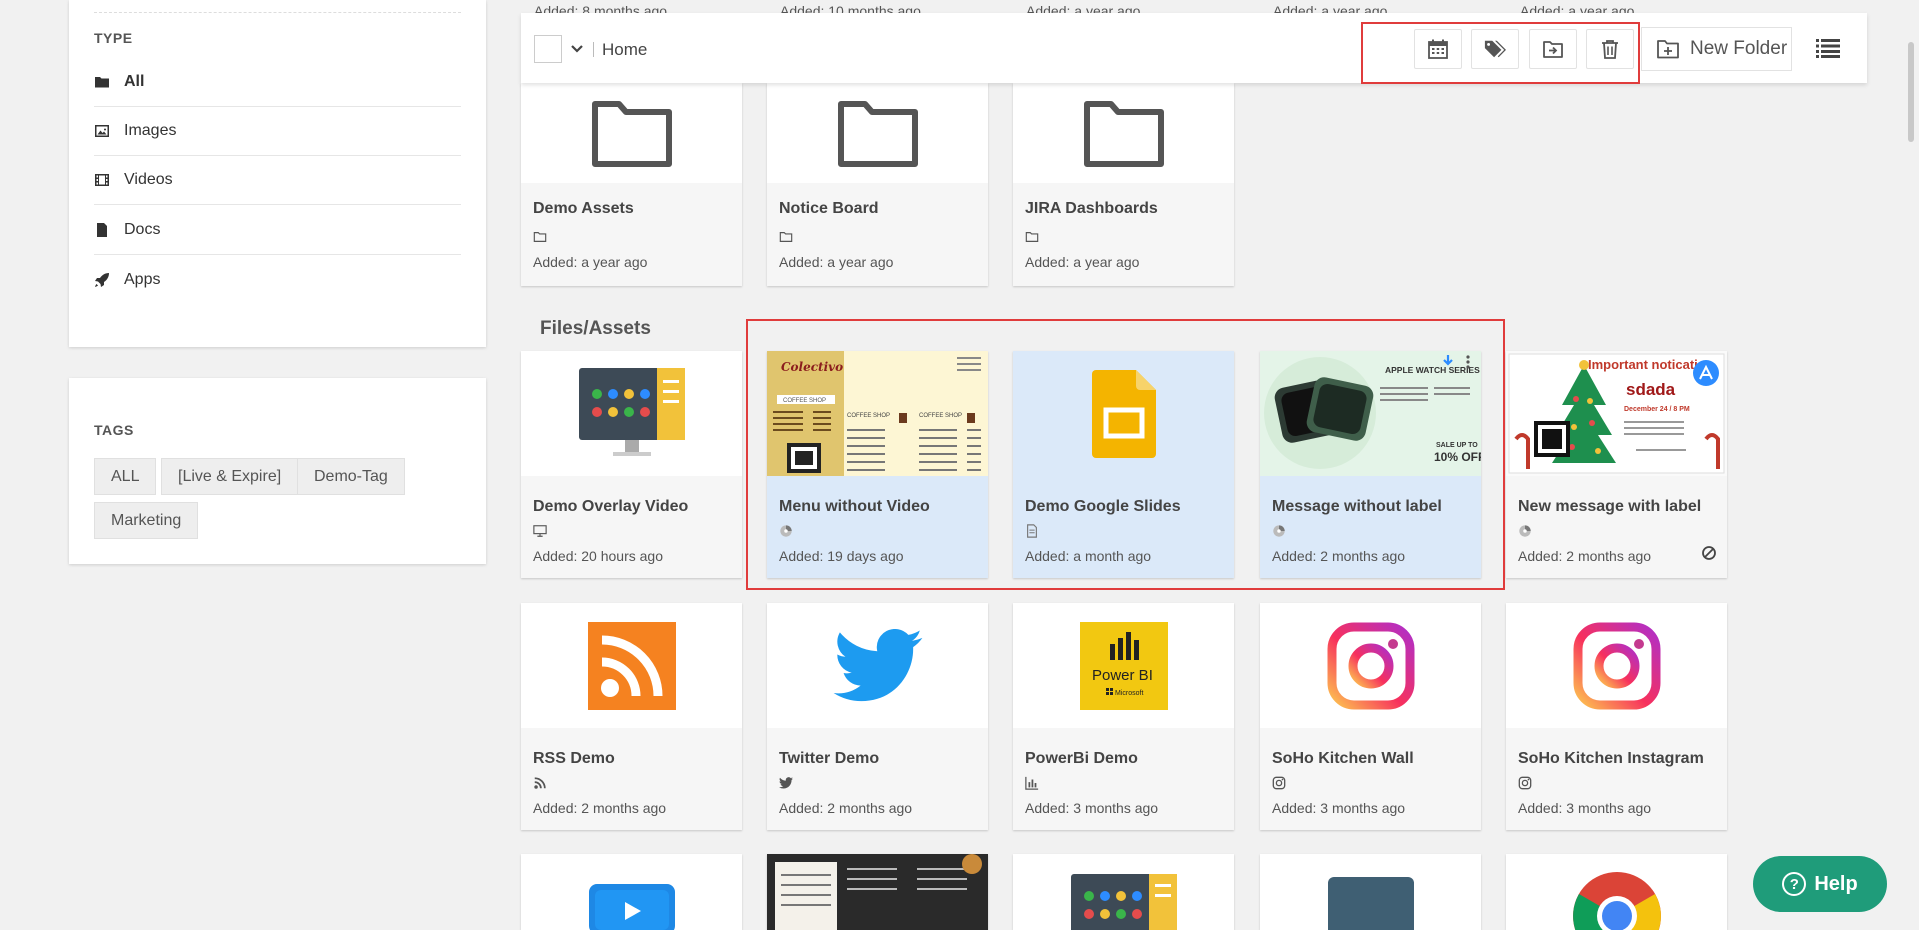 The height and width of the screenshot is (930, 1919). What do you see at coordinates (940, 416) in the screenshot?
I see `svg-text: COFFEE SHOP` at bounding box center [940, 416].